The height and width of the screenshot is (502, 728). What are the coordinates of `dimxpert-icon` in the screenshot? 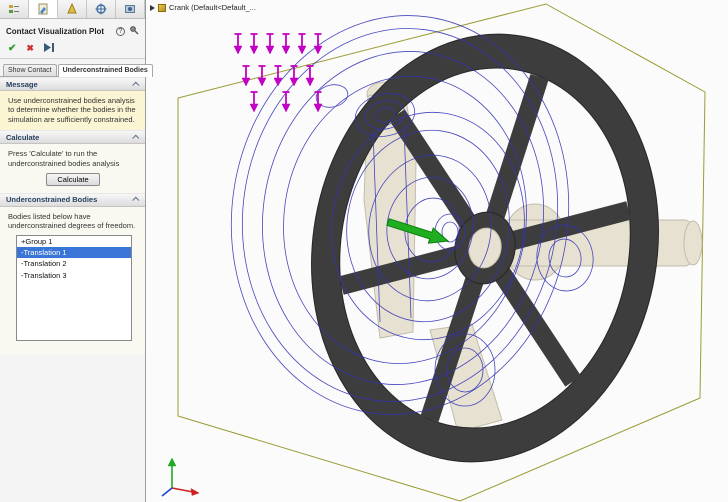 It's located at (101, 9).